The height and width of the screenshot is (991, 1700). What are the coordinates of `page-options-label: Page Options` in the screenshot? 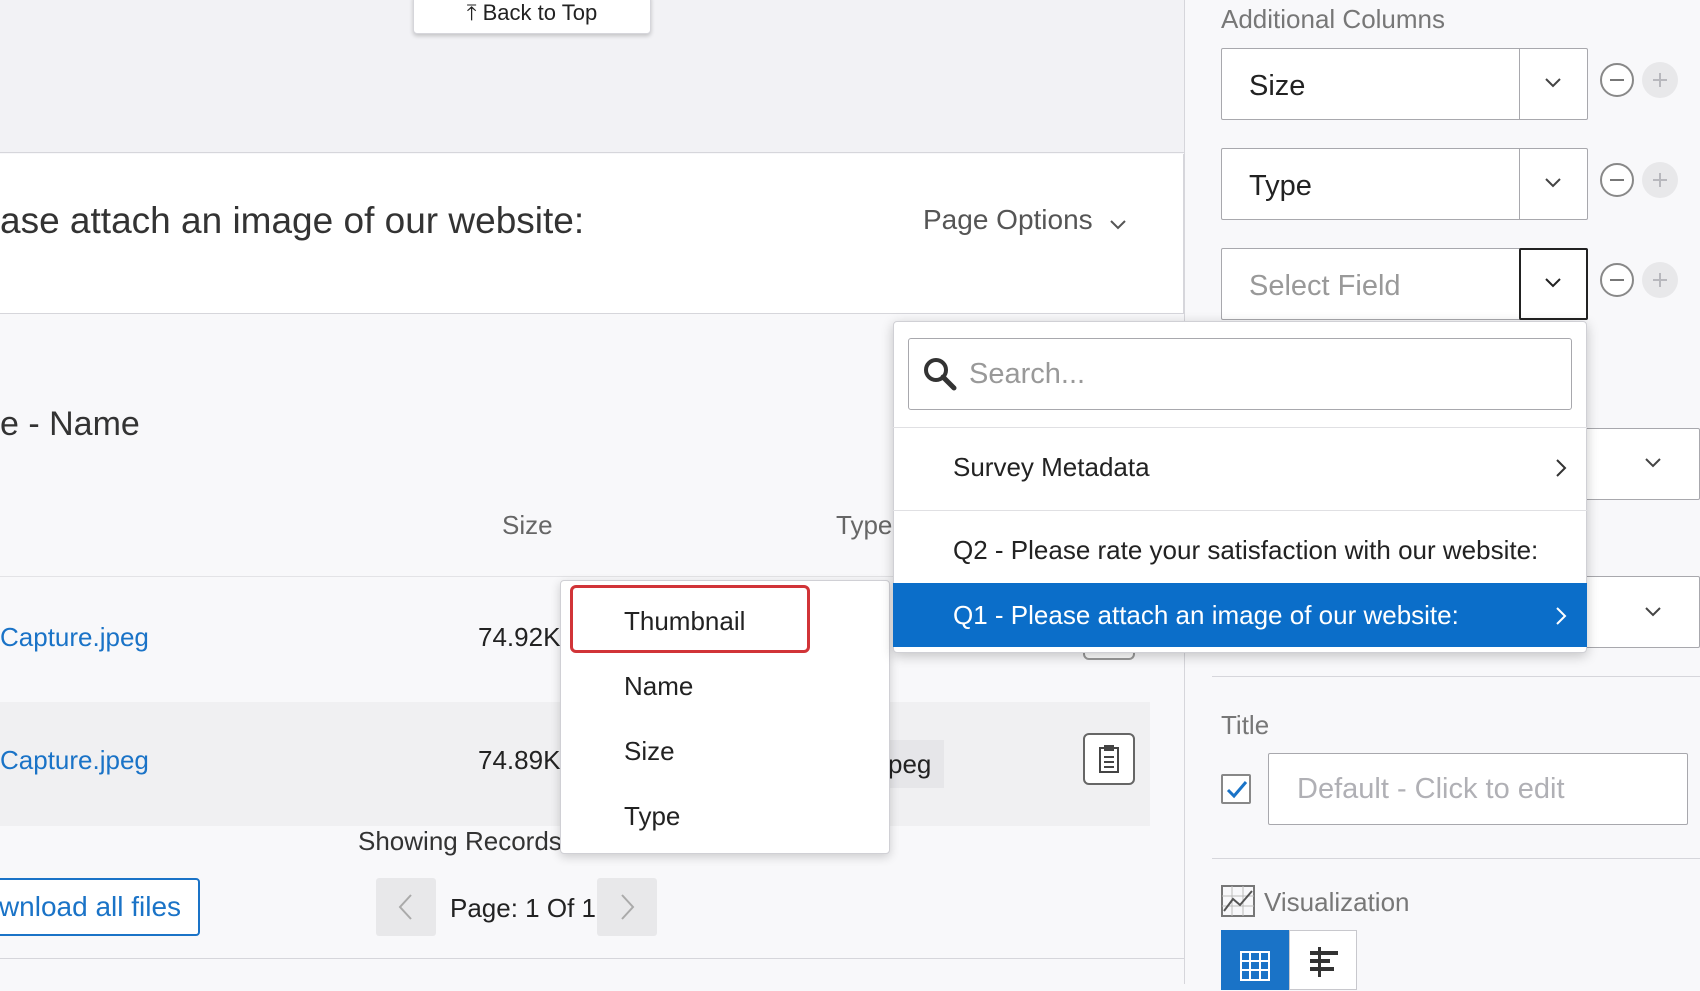 It's located at (1008, 219).